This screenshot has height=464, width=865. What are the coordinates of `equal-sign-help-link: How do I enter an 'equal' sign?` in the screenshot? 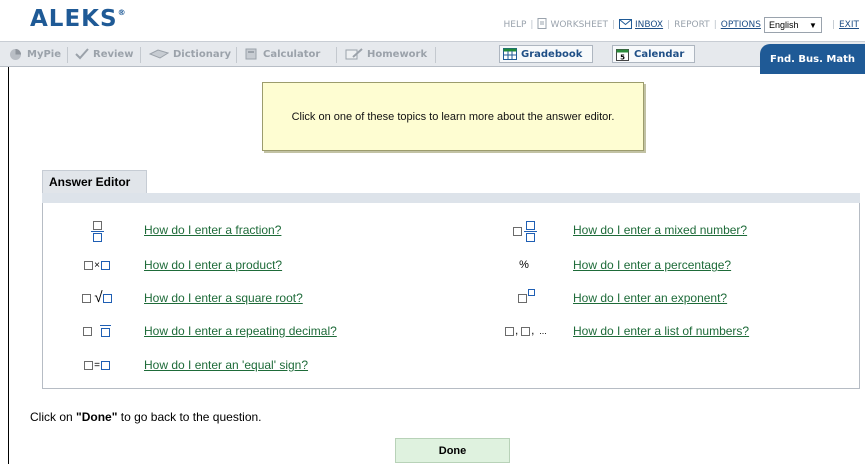 It's located at (226, 365).